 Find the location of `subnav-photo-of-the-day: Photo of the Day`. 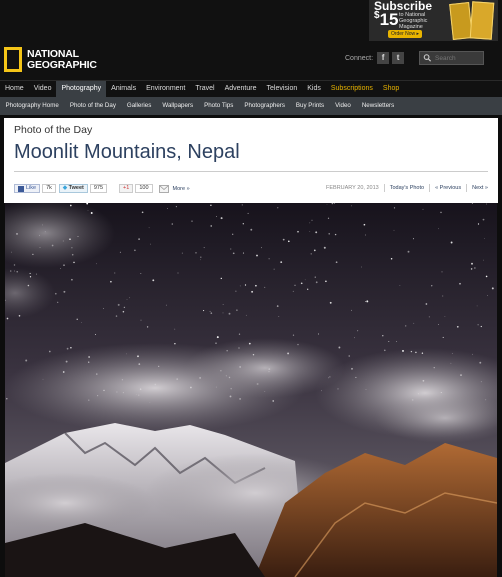

subnav-photo-of-the-day: Photo of the Day is located at coordinates (92, 106).